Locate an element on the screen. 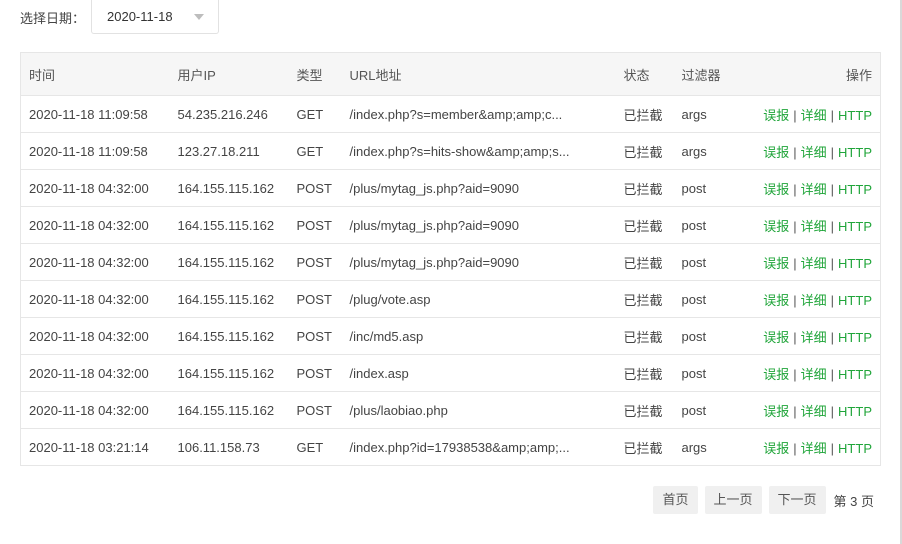  cell-url: /index.asp is located at coordinates (478, 373).